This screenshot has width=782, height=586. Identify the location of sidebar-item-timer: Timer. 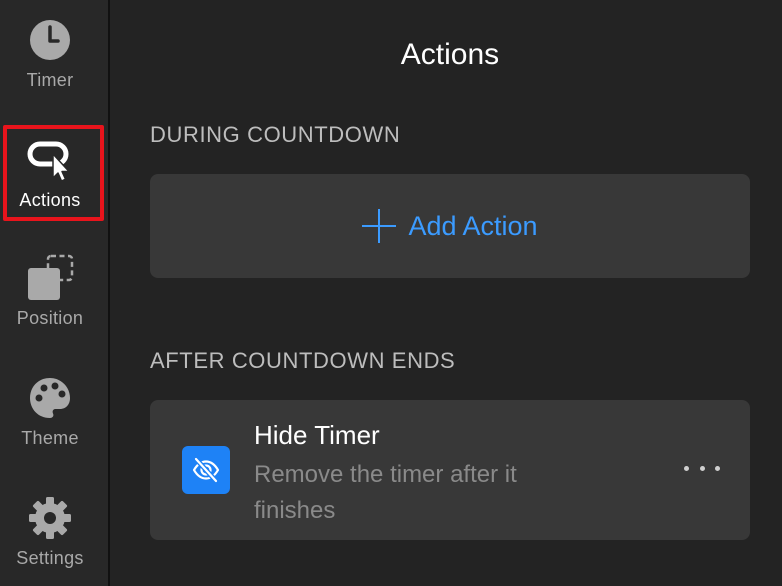
(50, 53).